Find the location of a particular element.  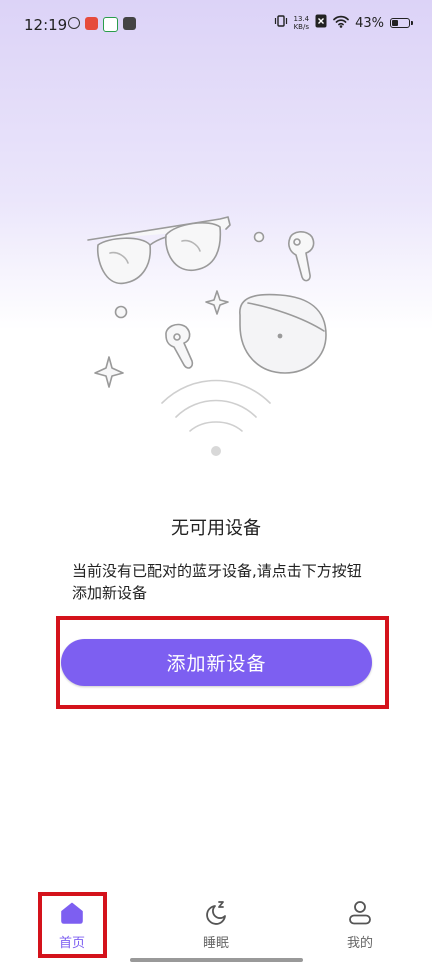

net-speed-unit: KB/s is located at coordinates (301, 27).